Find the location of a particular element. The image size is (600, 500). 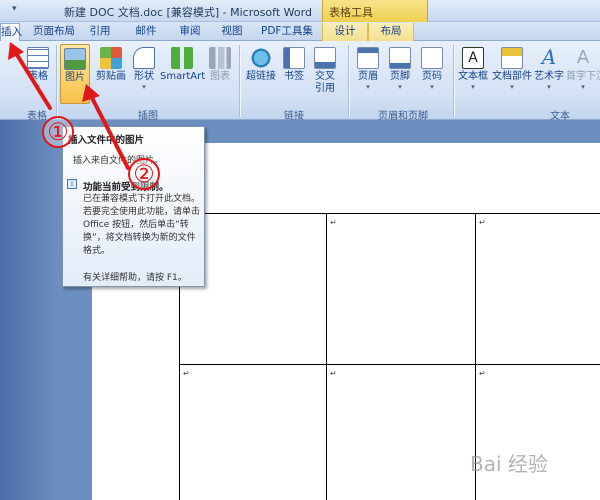

annotation-marker-1: ① is located at coordinates (58, 132).